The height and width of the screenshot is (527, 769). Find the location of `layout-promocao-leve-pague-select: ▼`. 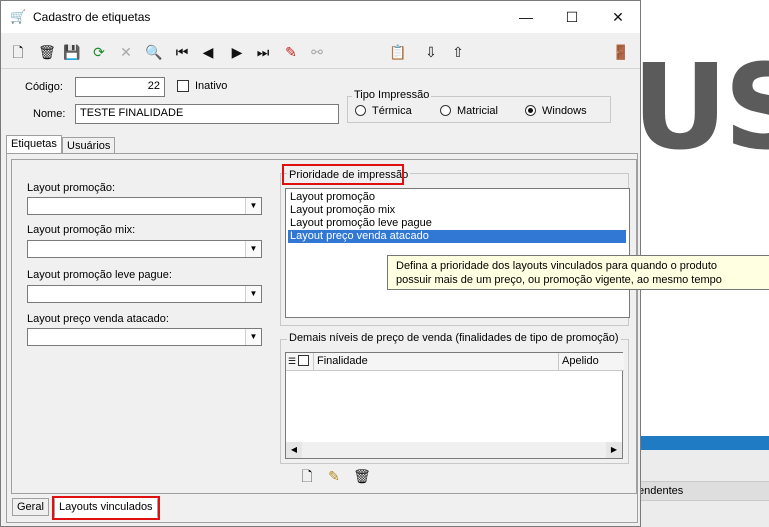

layout-promocao-leve-pague-select: ▼ is located at coordinates (144, 294).